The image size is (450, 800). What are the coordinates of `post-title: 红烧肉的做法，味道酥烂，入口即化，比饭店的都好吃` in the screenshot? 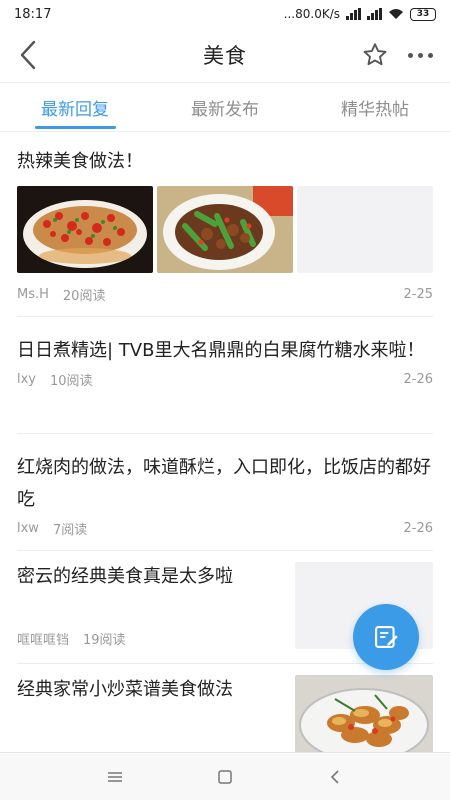 It's located at (224, 483).